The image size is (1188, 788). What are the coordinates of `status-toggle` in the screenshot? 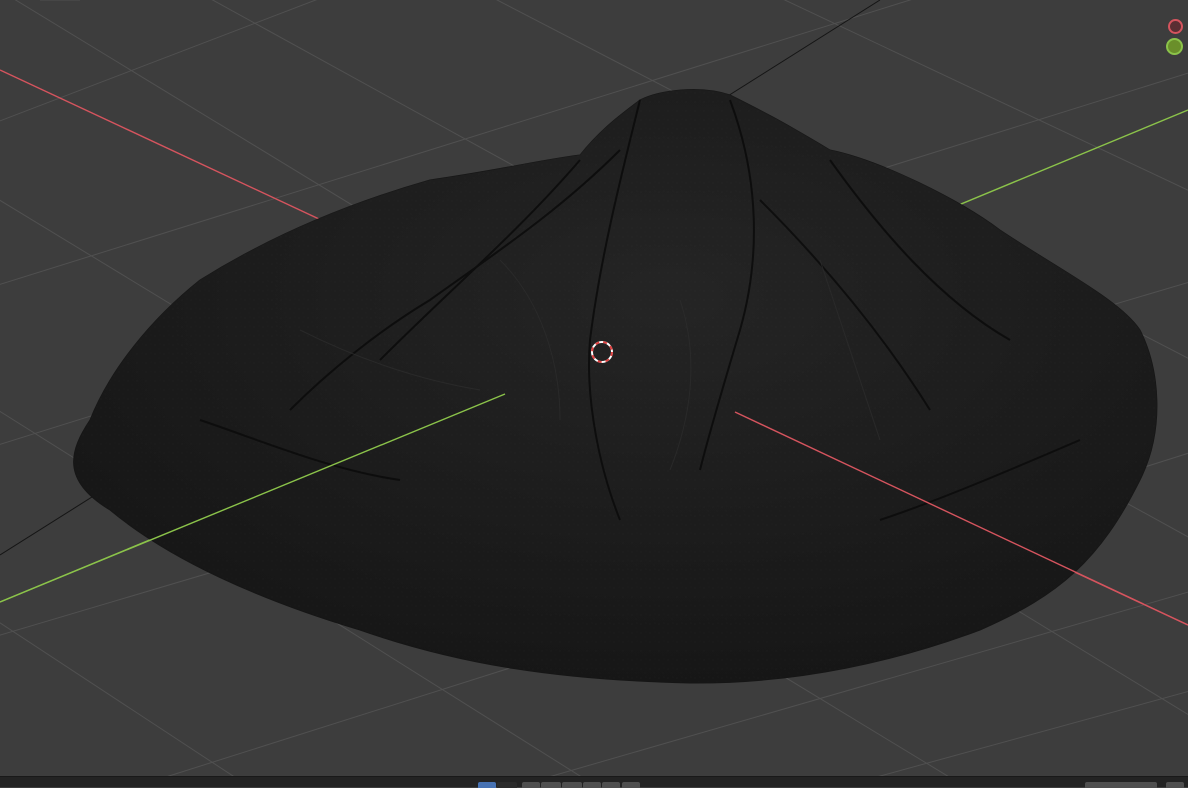 It's located at (1175, 785).